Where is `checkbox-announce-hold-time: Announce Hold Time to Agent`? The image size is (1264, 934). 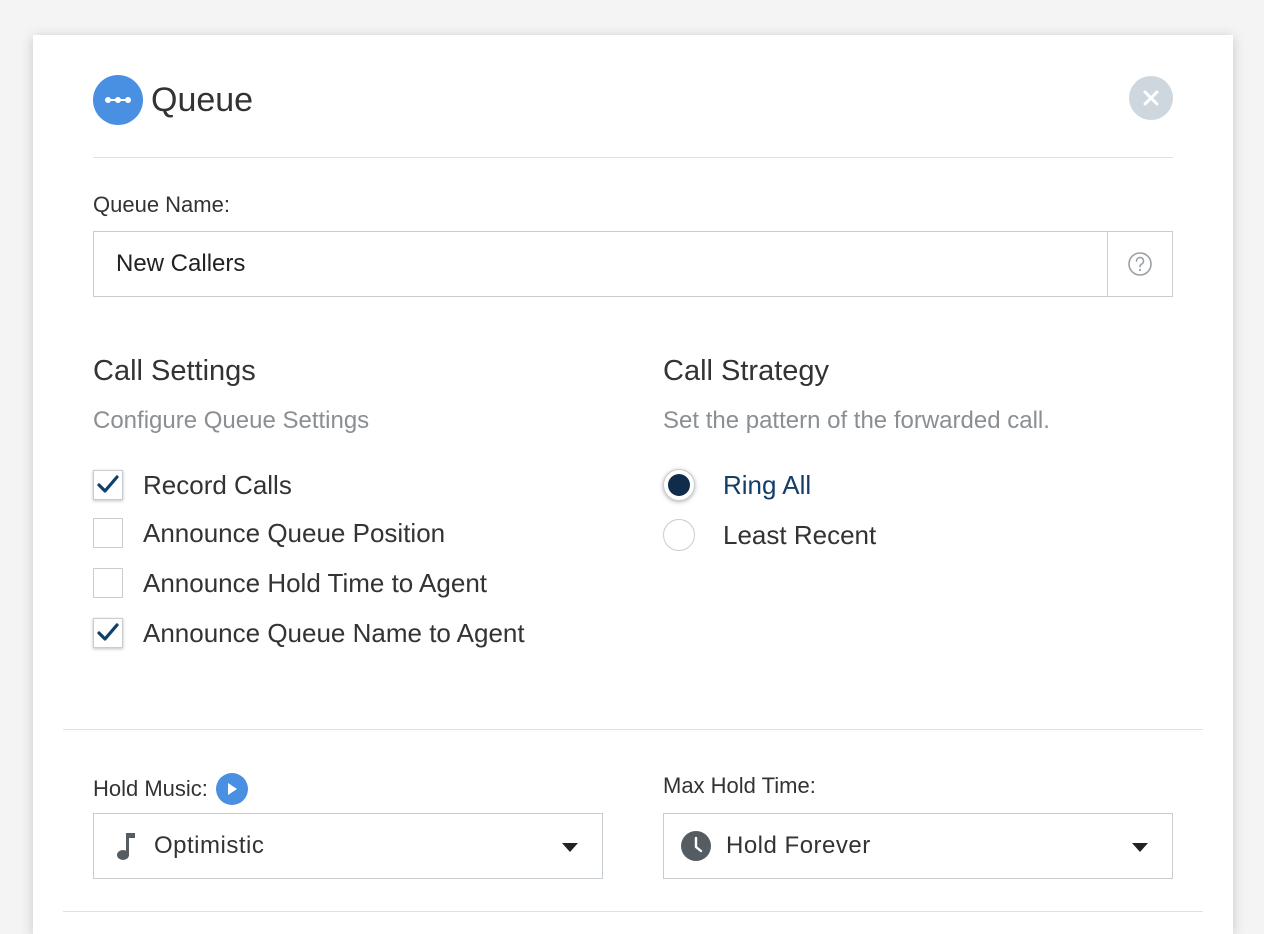 checkbox-announce-hold-time: Announce Hold Time to Agent is located at coordinates (290, 583).